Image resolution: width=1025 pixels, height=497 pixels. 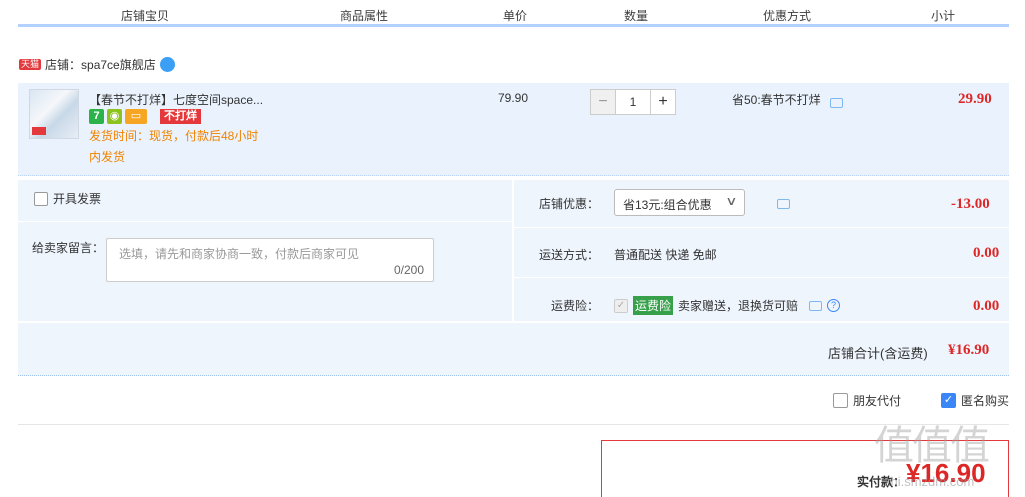 What do you see at coordinates (239, 254) in the screenshot?
I see `message-placeholder: 选填，请先和商家协商一致，付款后商家可见` at bounding box center [239, 254].